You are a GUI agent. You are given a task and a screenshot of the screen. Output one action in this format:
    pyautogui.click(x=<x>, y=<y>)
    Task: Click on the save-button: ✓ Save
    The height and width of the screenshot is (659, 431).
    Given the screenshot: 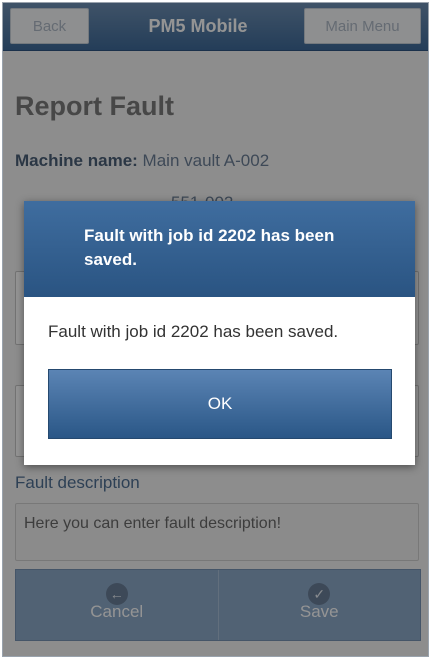 What is the action you would take?
    pyautogui.click(x=319, y=605)
    